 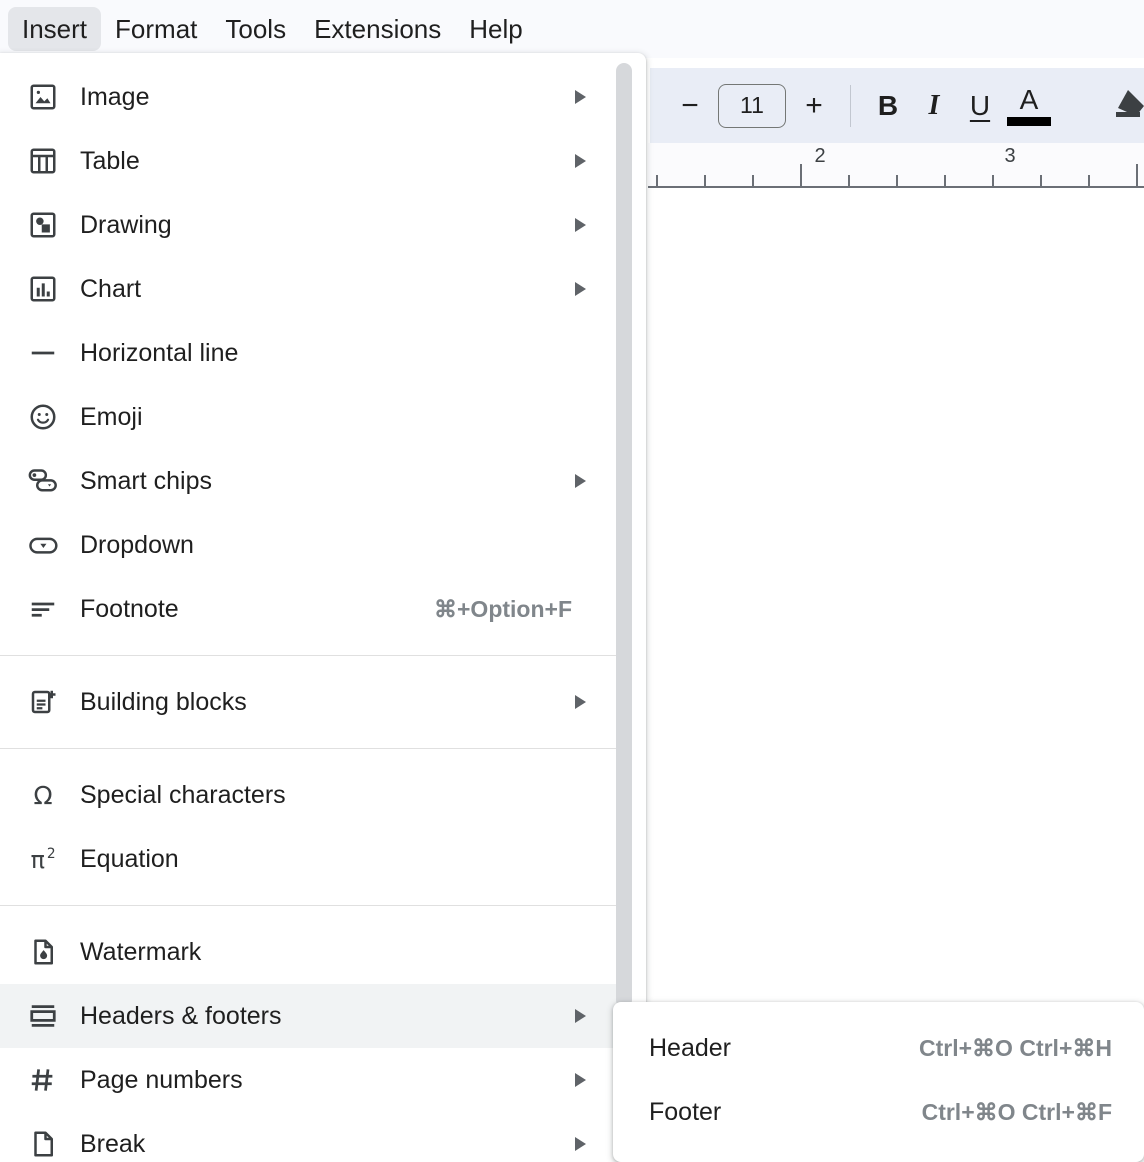 What do you see at coordinates (129, 608) in the screenshot?
I see `menu-item-label: Footnote` at bounding box center [129, 608].